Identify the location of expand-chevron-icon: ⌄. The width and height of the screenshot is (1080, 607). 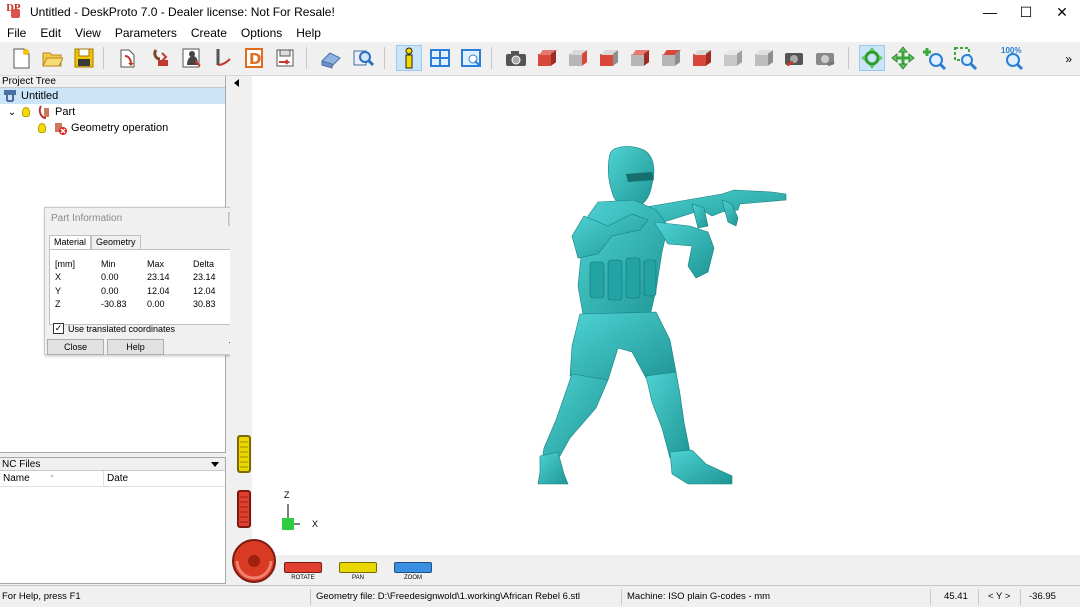
(12, 112).